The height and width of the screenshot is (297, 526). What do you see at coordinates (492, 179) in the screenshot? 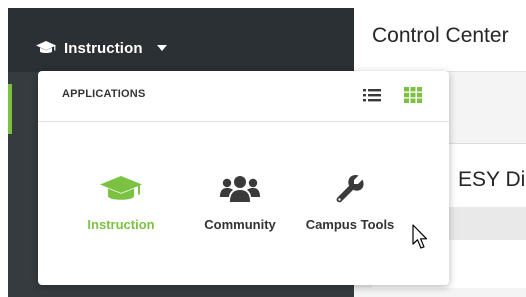
I see `card-title: ESY Di` at bounding box center [492, 179].